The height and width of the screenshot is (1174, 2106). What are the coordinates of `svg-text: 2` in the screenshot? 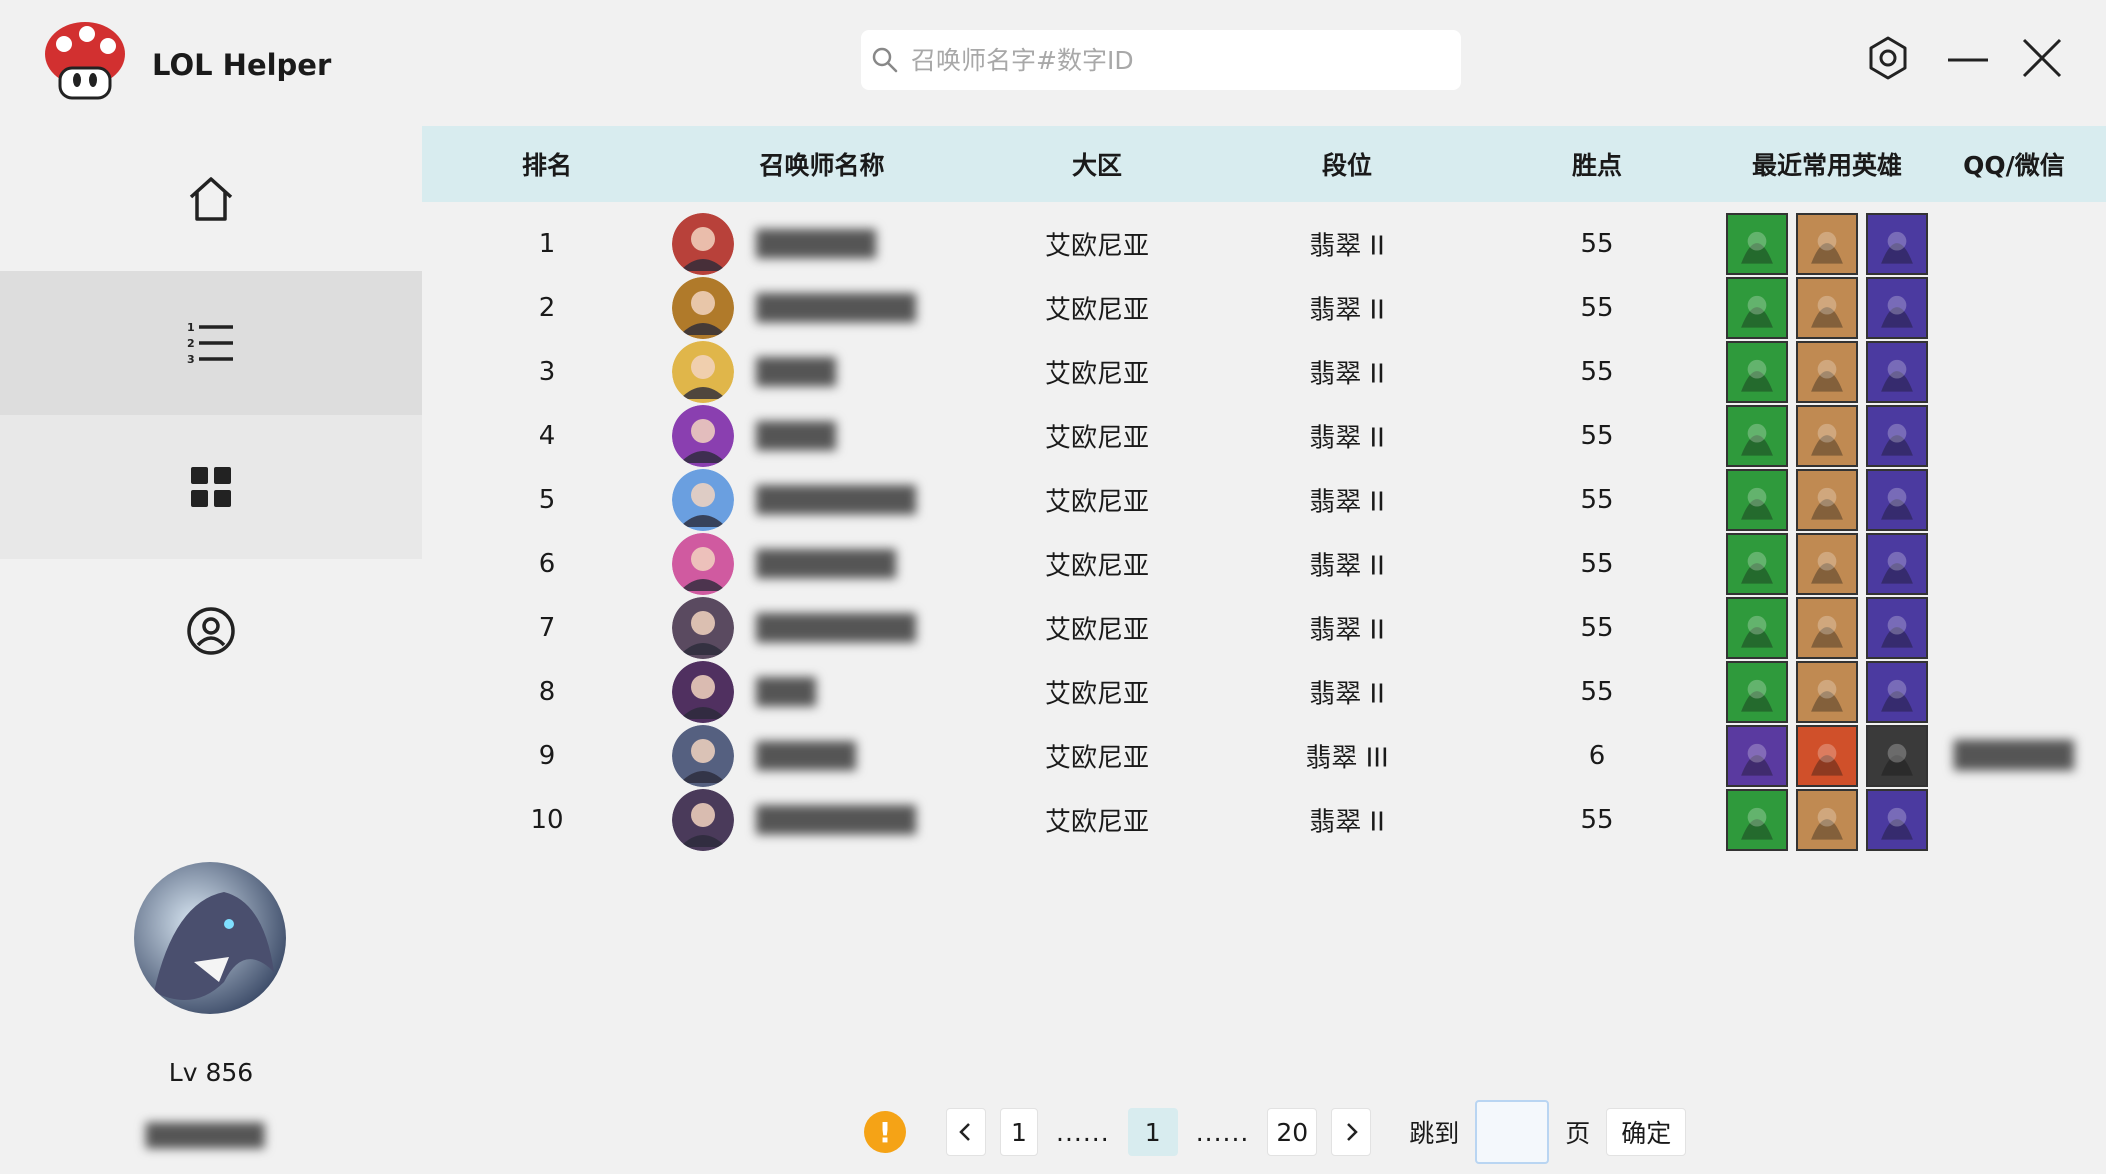 It's located at (191, 343).